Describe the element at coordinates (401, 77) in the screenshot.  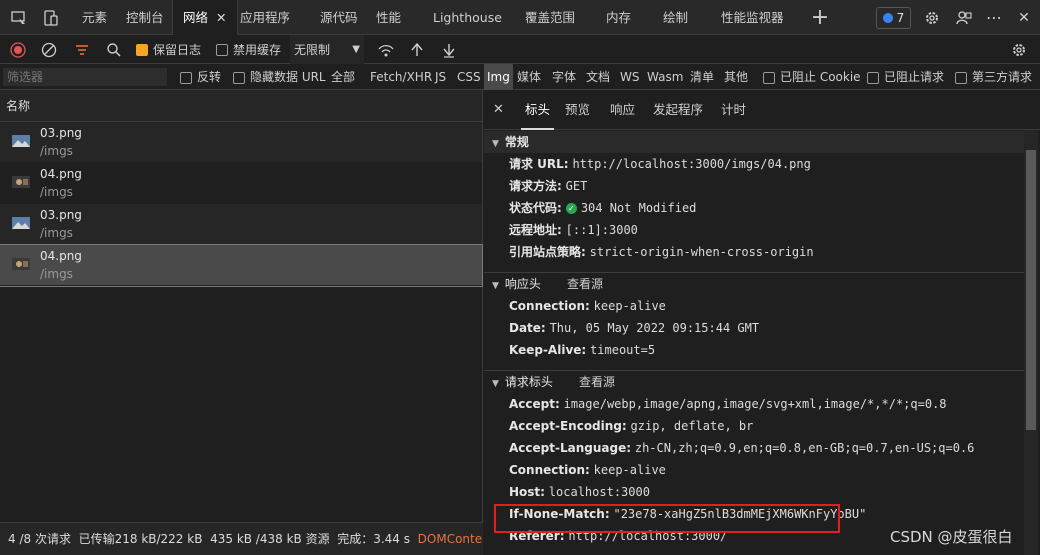
I see `filter-type-fetch-xhr: Fetch/XHR` at that location.